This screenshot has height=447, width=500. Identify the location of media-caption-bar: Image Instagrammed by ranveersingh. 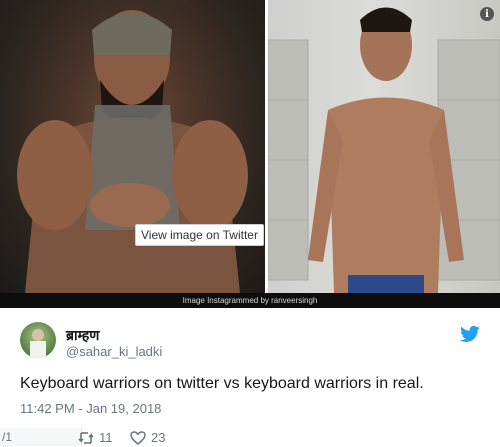
(250, 300).